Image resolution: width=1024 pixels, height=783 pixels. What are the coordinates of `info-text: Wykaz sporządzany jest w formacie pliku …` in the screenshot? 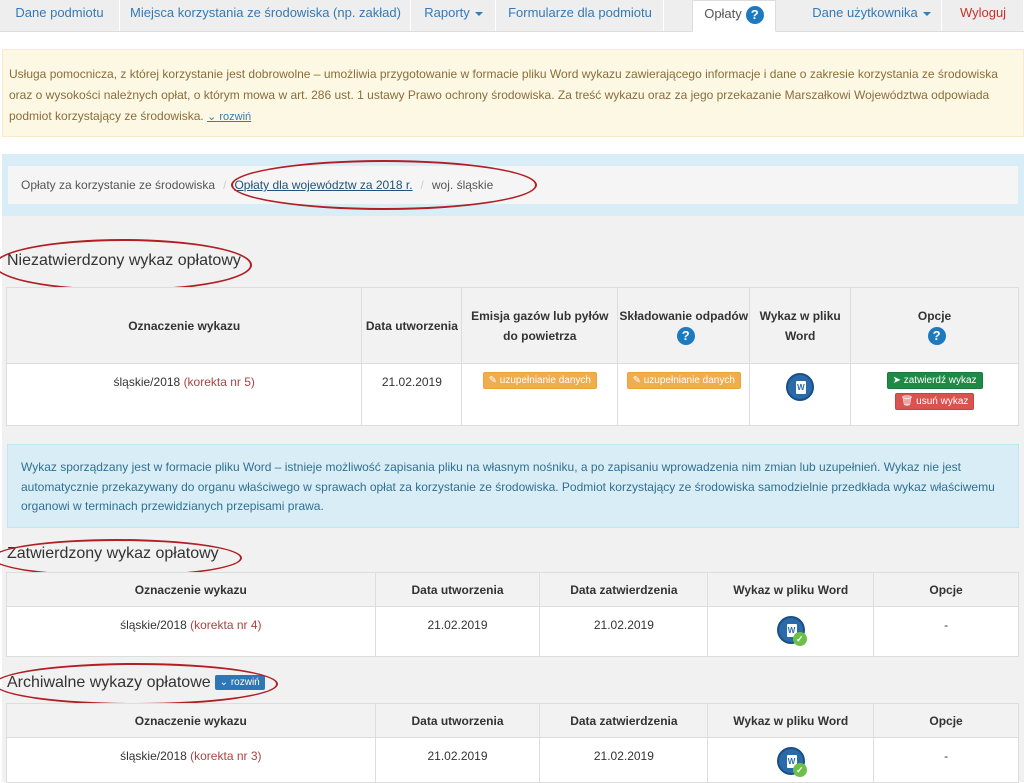 It's located at (508, 486).